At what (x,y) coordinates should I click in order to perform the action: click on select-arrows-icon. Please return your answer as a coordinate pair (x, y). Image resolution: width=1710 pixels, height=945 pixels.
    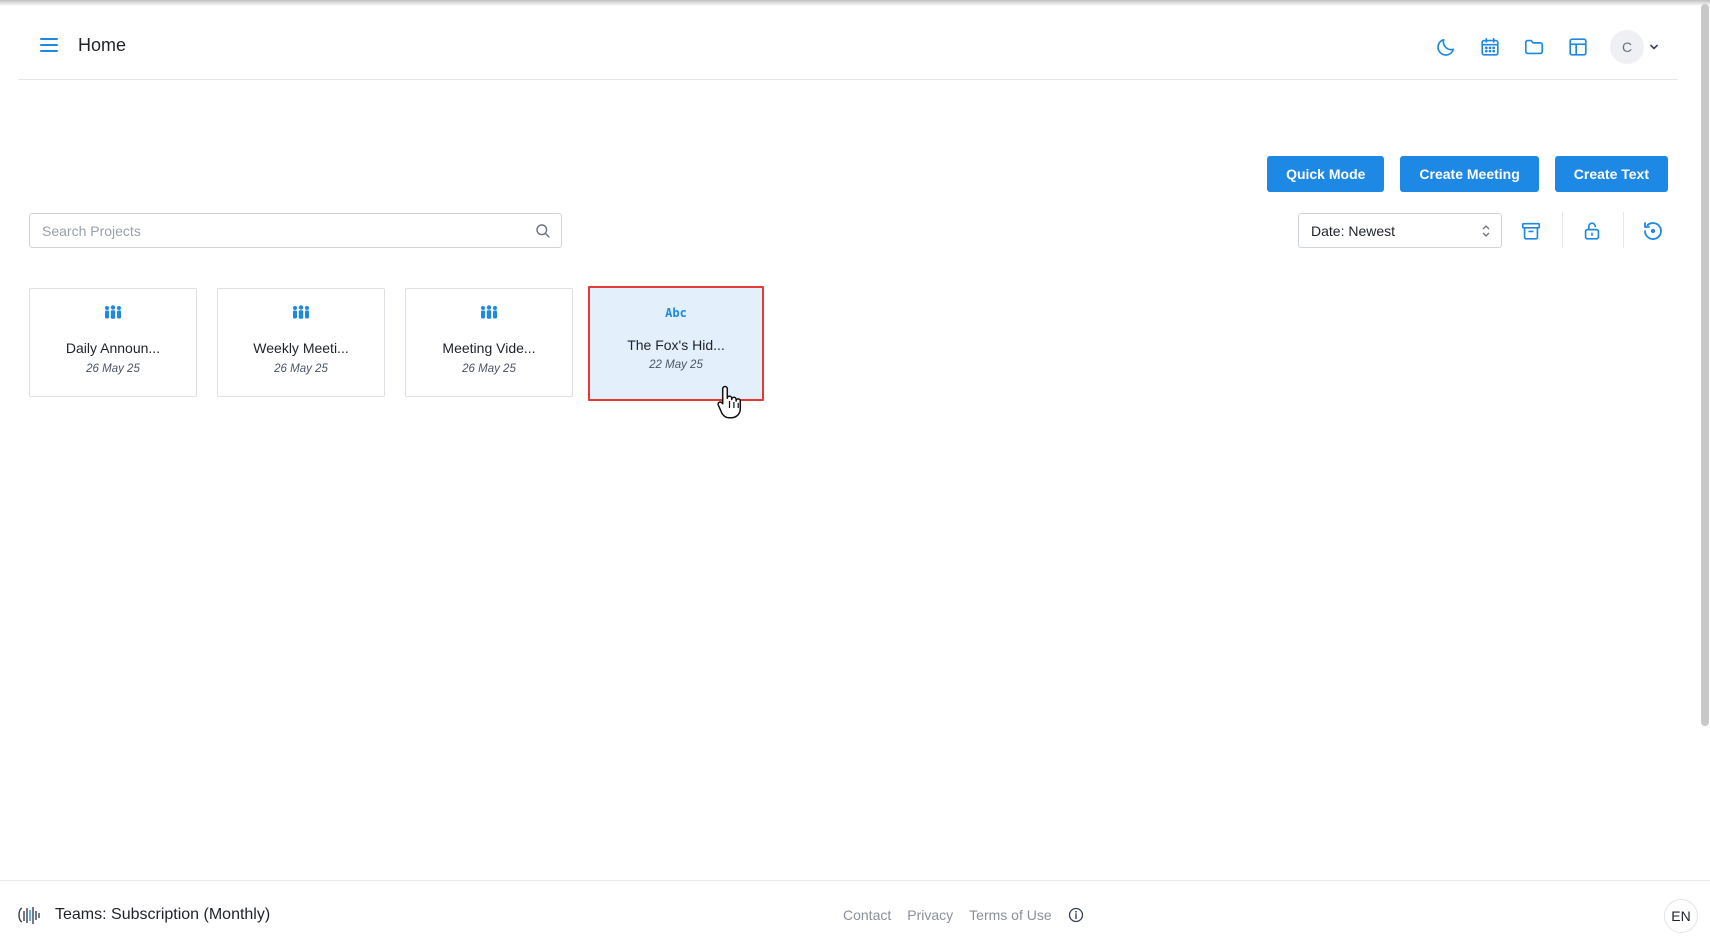
    Looking at the image, I should click on (1486, 231).